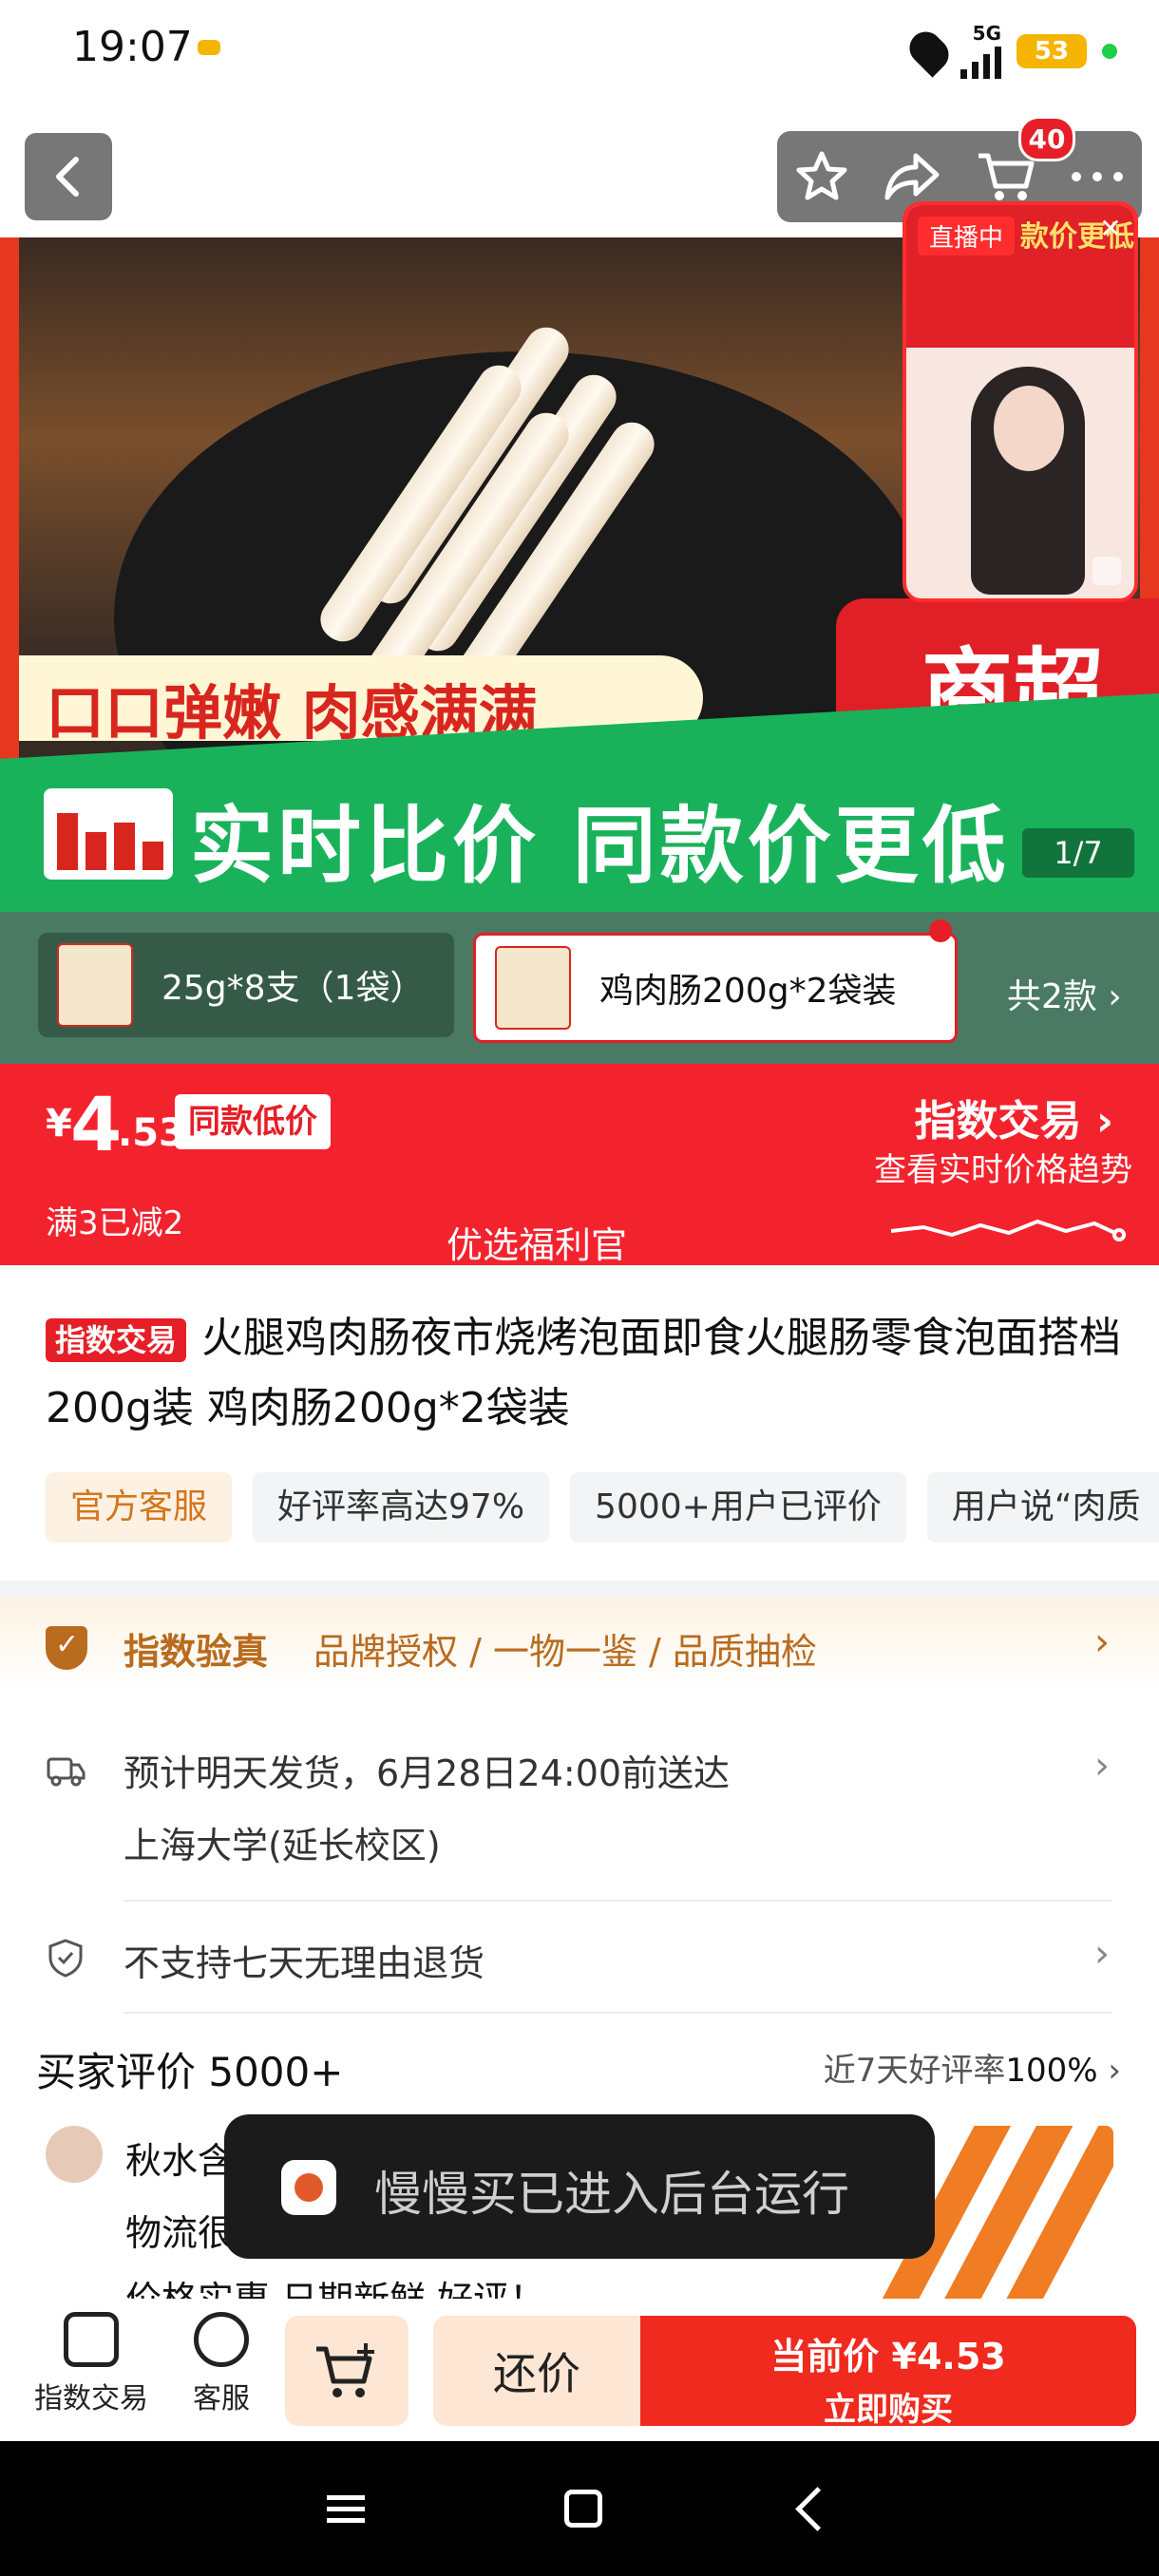 Image resolution: width=1159 pixels, height=2576 pixels. What do you see at coordinates (282, 1845) in the screenshot?
I see `delivery-address: 上海大学(延长校区)` at bounding box center [282, 1845].